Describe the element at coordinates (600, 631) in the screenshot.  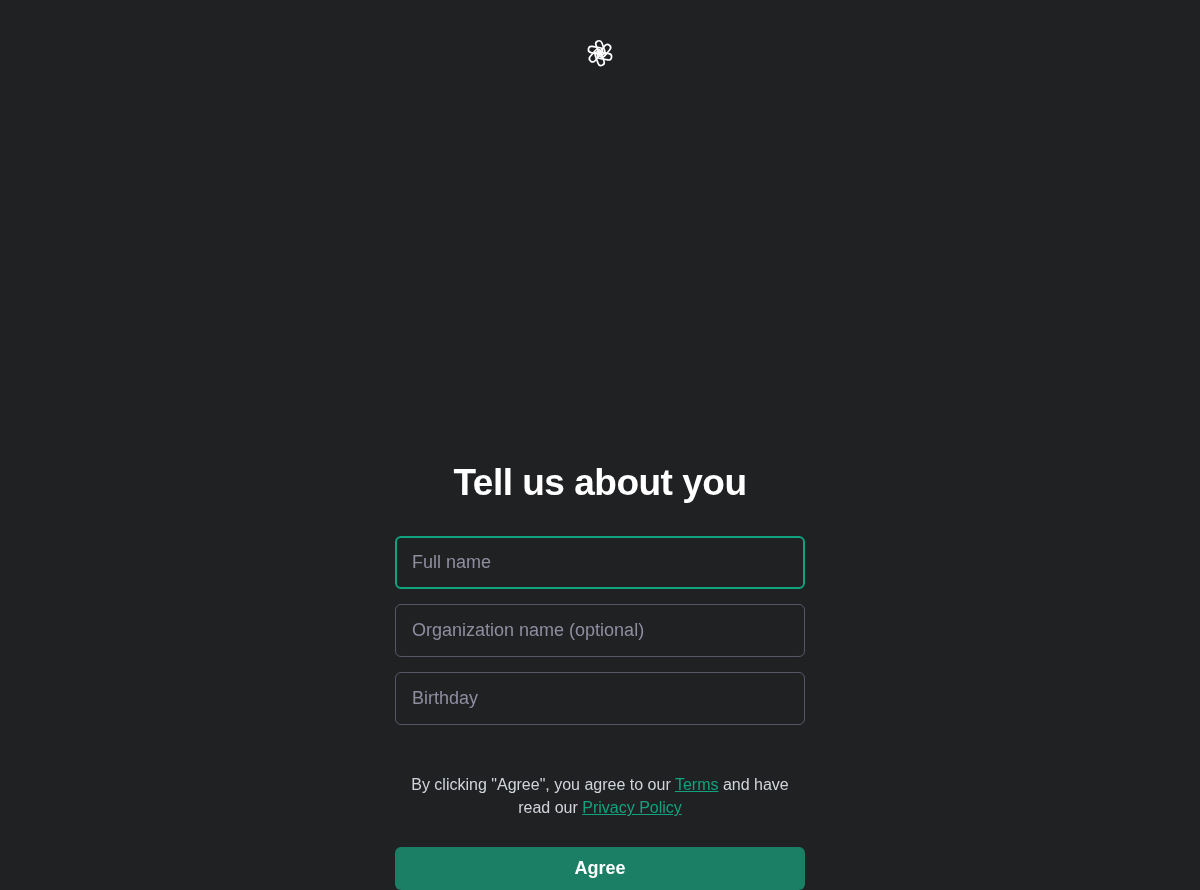
I see `input-field: Organization name (optional)` at that location.